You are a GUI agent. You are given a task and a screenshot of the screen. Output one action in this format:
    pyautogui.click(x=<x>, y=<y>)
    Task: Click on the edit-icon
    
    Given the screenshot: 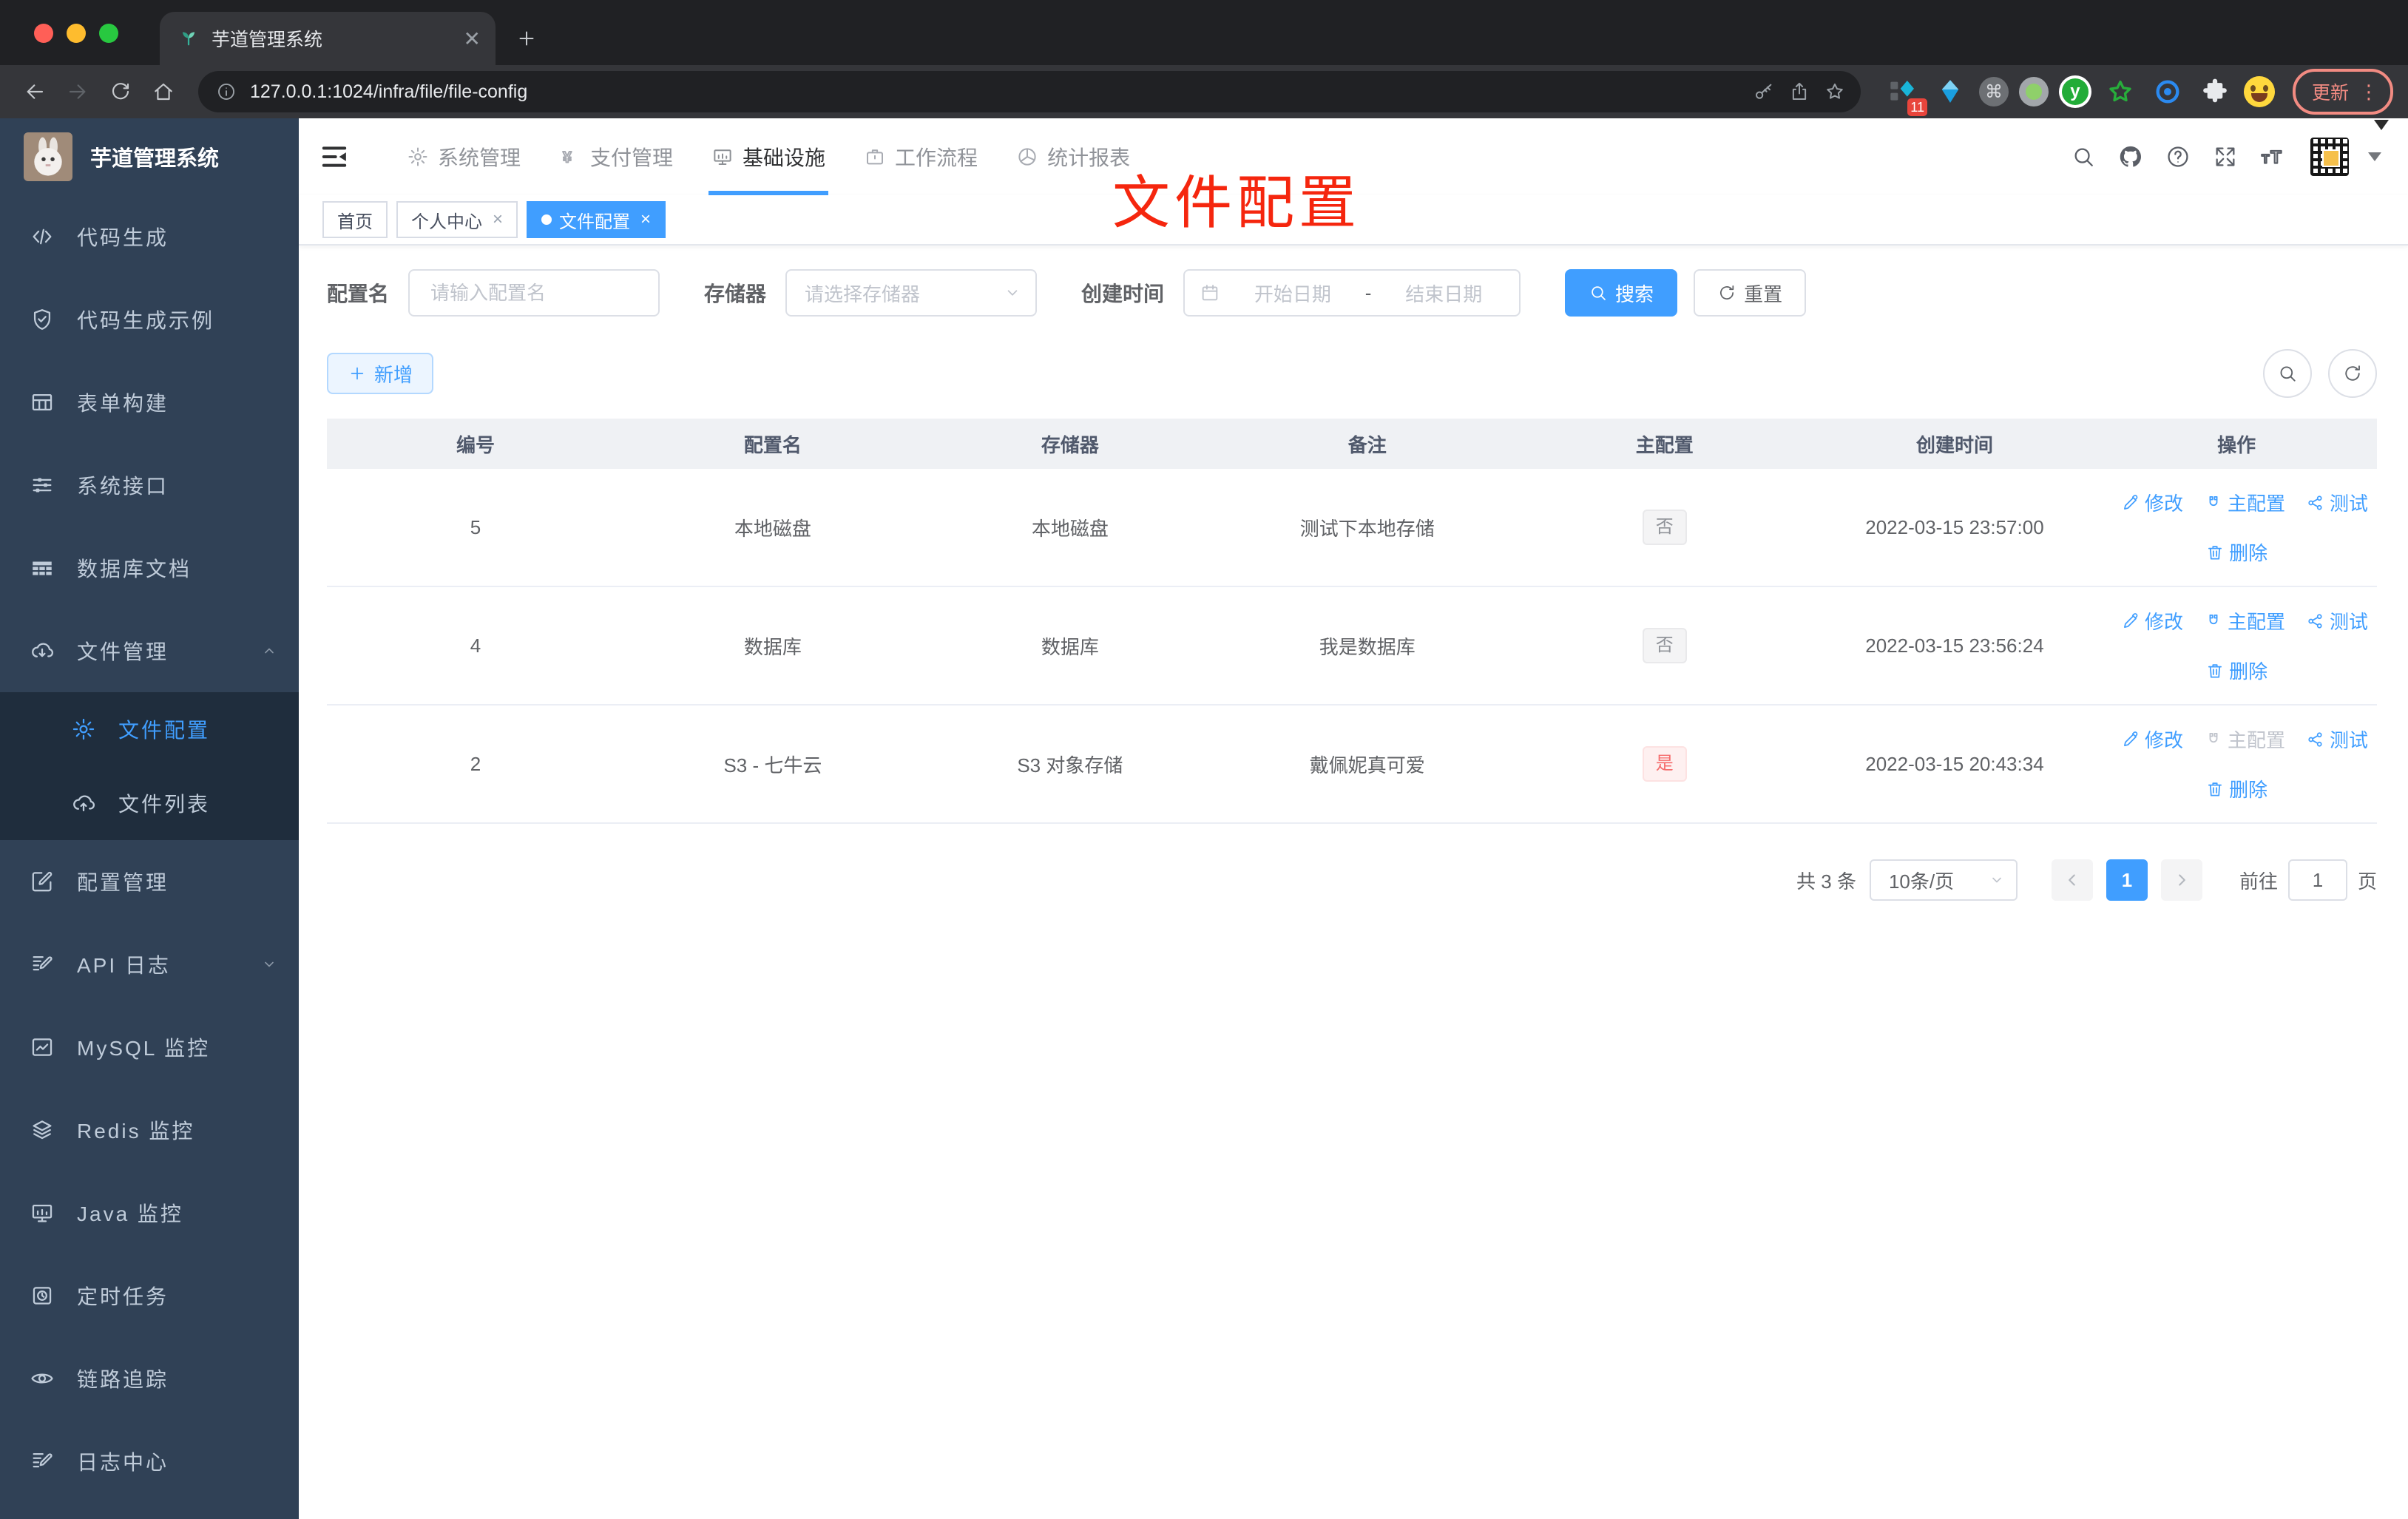 What is the action you would take?
    pyautogui.click(x=42, y=881)
    